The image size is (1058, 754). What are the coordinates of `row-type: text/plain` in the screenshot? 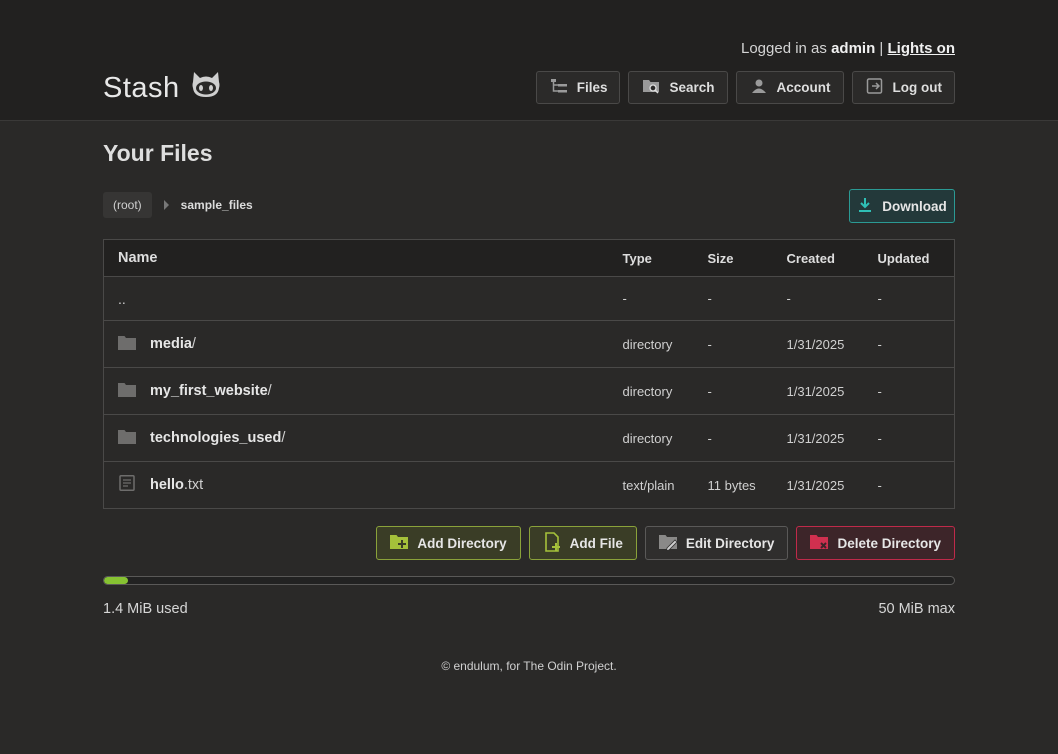 It's located at (648, 485).